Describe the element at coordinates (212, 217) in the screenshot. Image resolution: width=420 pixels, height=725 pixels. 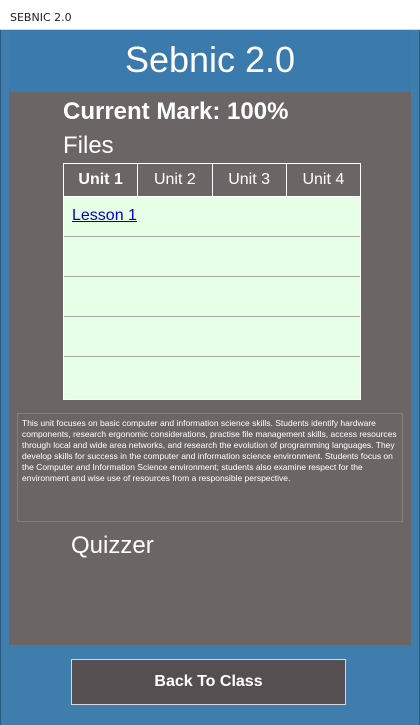
I see `file-row: Lesson 1` at that location.